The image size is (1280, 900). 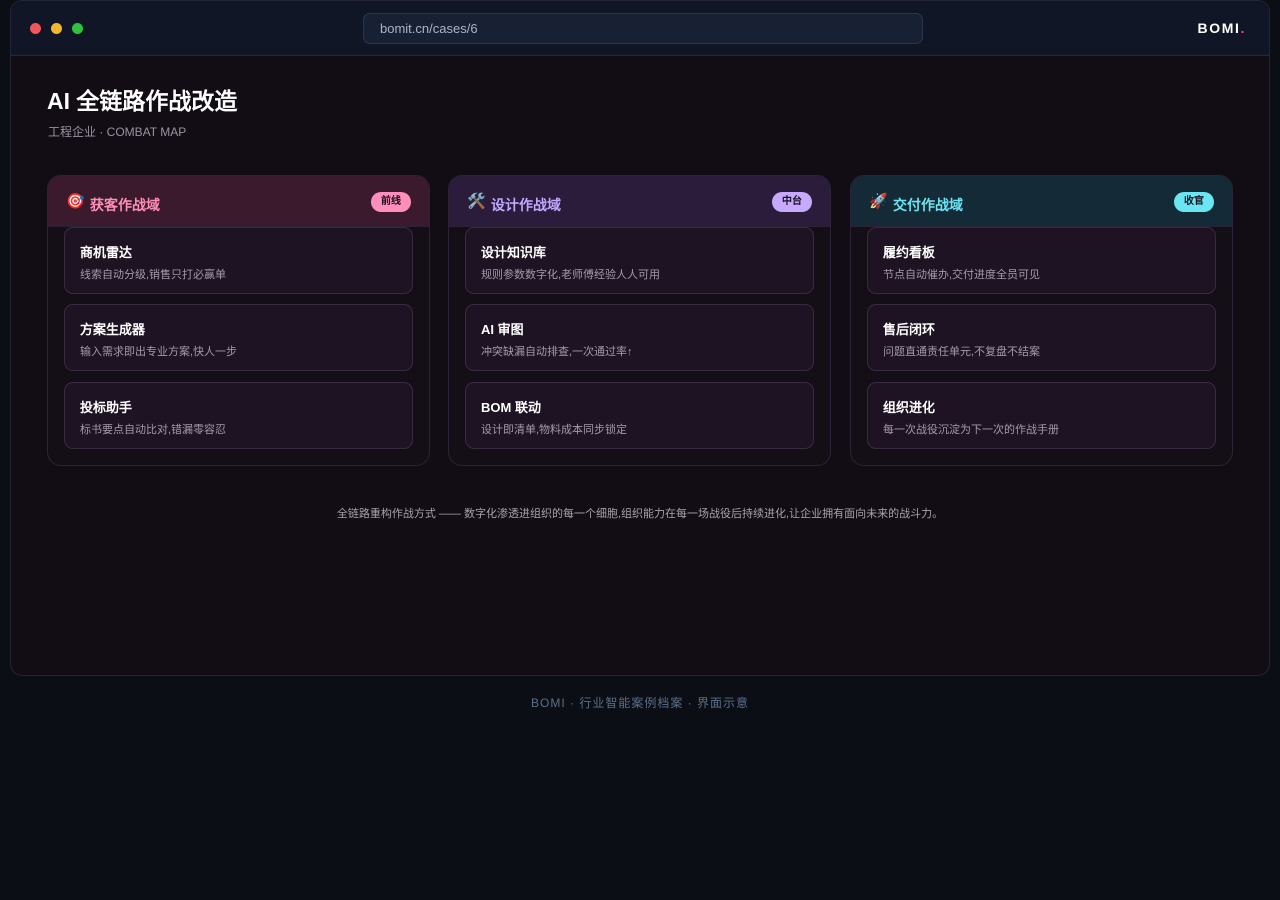 What do you see at coordinates (640, 703) in the screenshot?
I see `footer: BOMI · 行业智能案例档案 · 界面示意` at bounding box center [640, 703].